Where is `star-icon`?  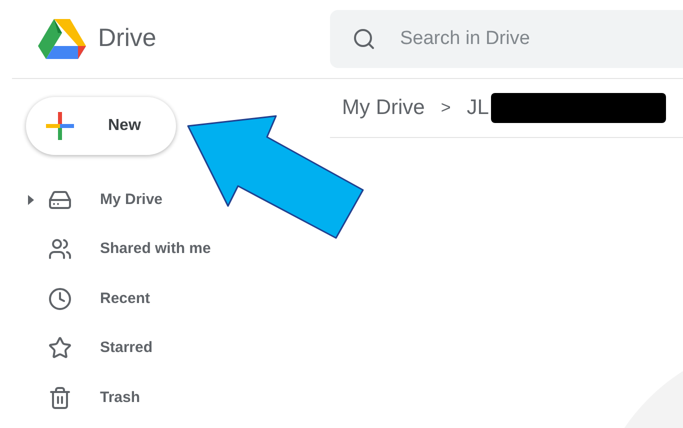 star-icon is located at coordinates (60, 348).